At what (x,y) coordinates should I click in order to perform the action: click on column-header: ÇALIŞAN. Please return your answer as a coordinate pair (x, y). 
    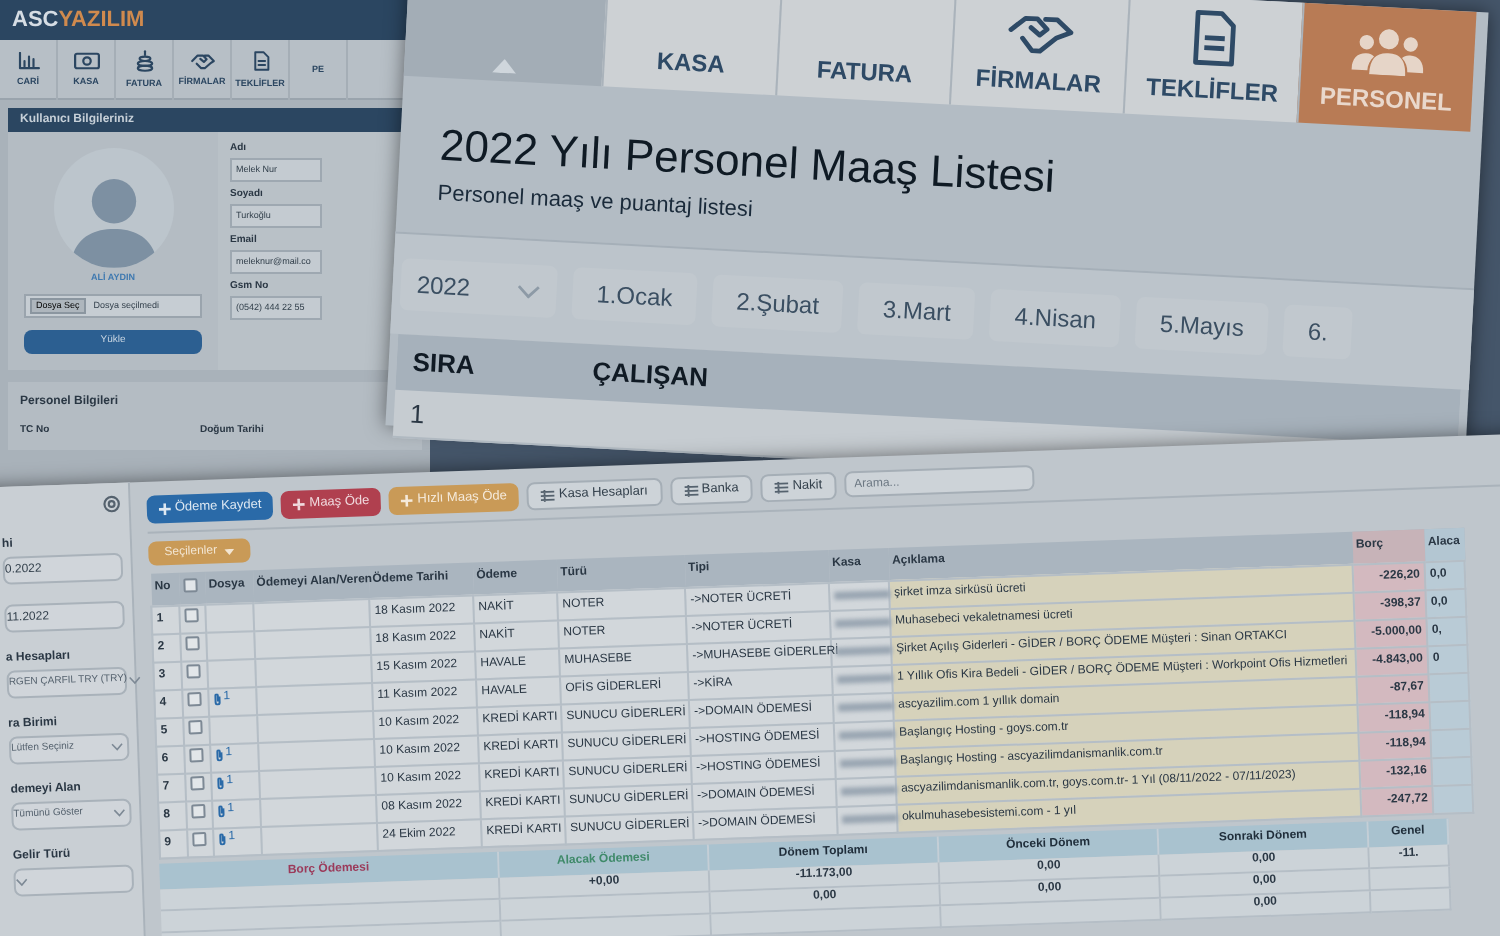
    Looking at the image, I should click on (650, 375).